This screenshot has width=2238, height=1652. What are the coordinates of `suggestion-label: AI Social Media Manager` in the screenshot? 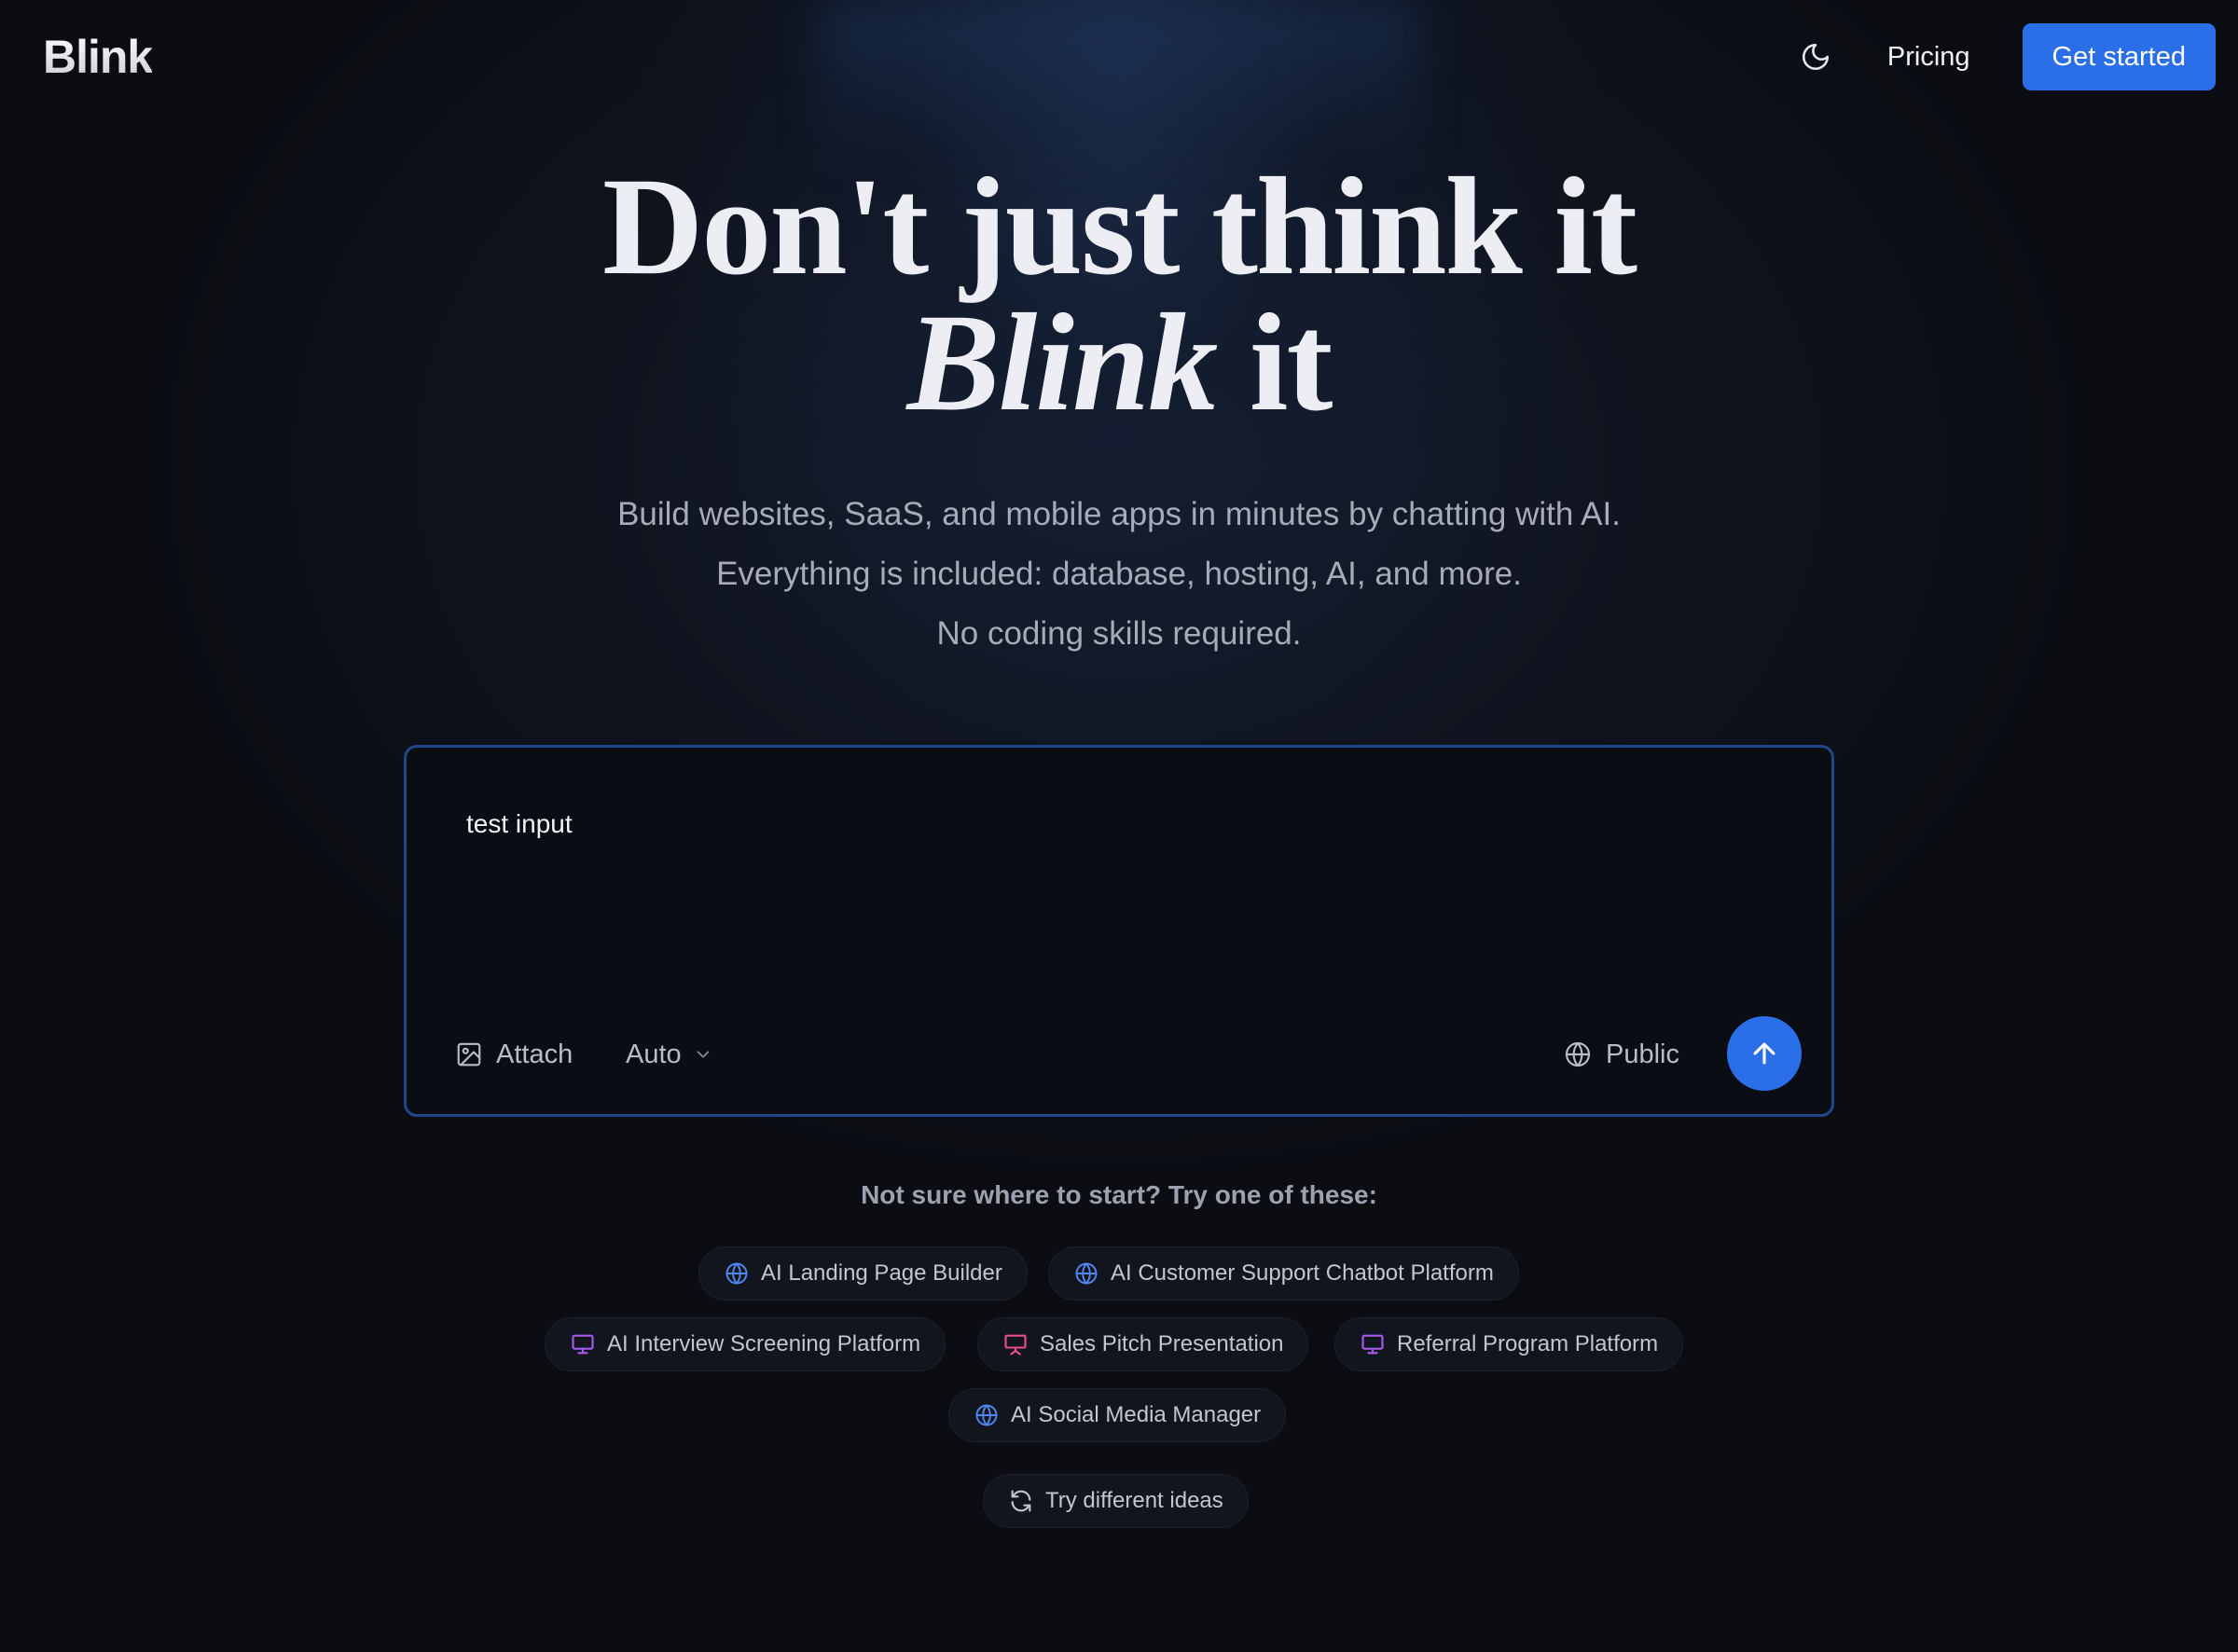 It's located at (1136, 1415).